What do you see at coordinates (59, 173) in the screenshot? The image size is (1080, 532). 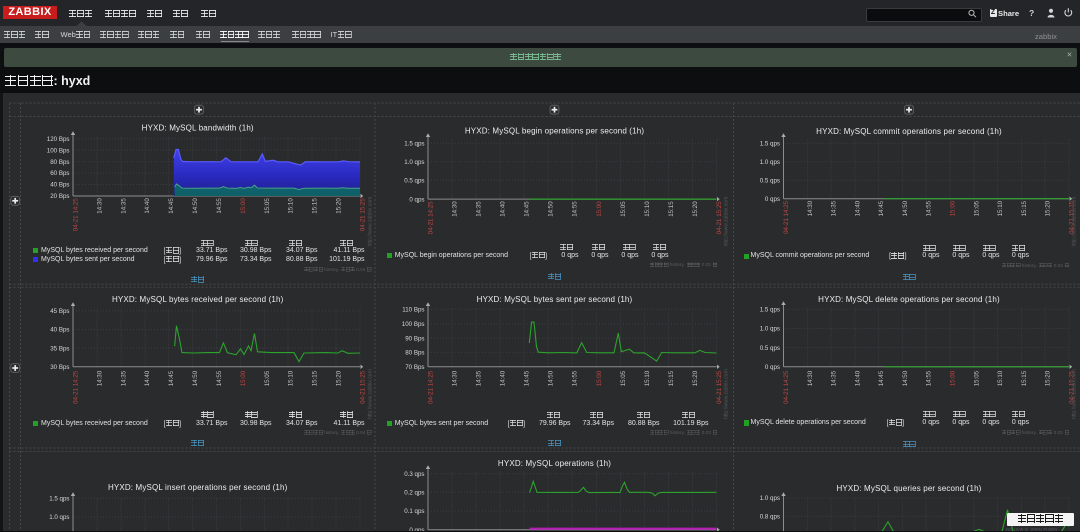 I see `svg-text: 60 Bps` at bounding box center [59, 173].